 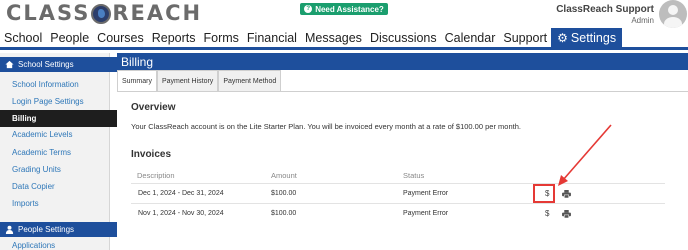 What do you see at coordinates (673, 14) in the screenshot?
I see `avatar` at bounding box center [673, 14].